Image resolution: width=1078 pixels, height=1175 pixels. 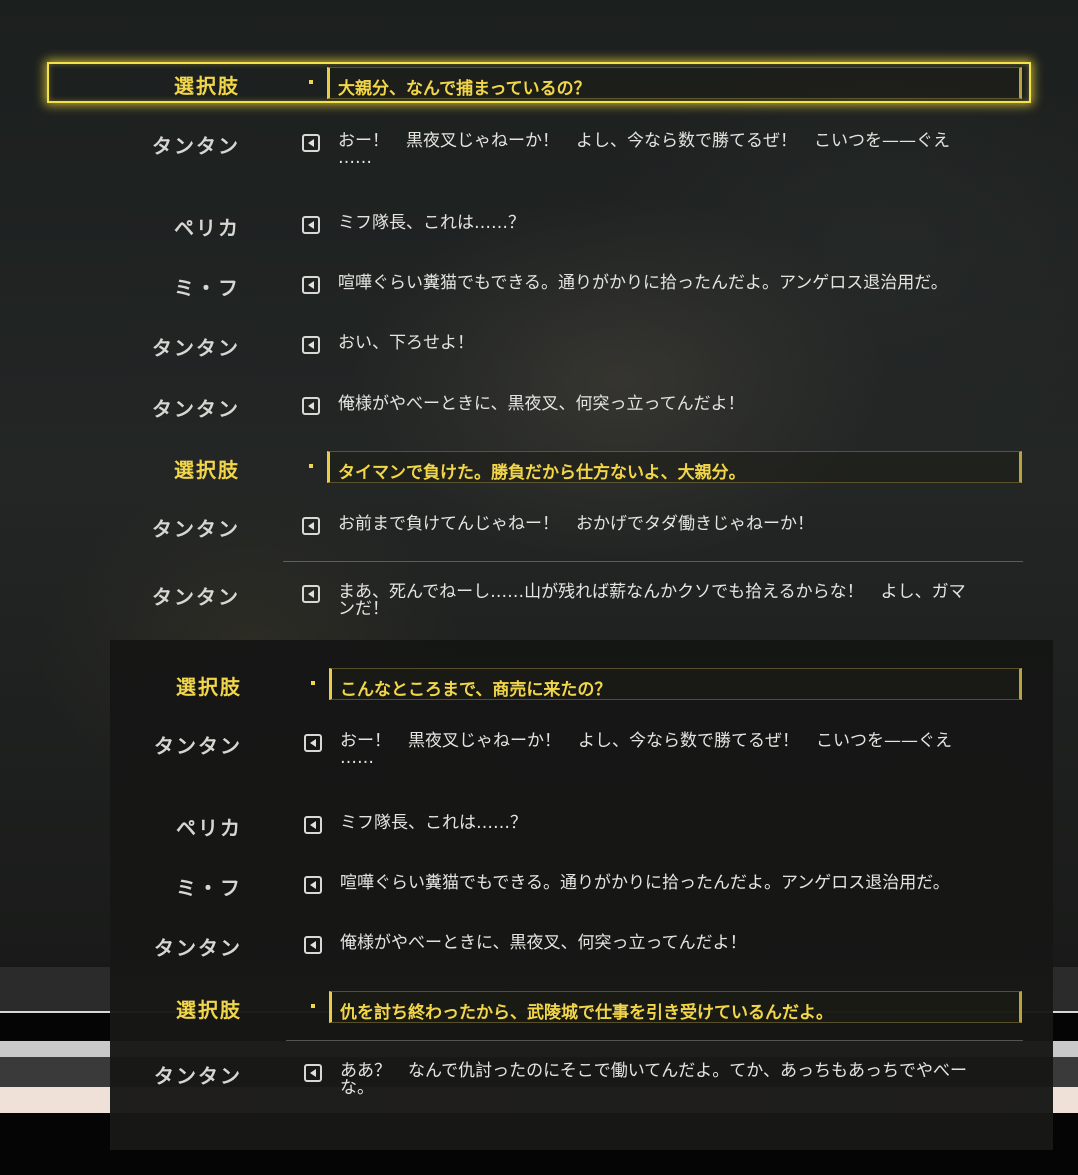 I want to click on choice-text: タイマンで負けた。勝負だから仕方ないよ、大親分。, so click(x=542, y=473).